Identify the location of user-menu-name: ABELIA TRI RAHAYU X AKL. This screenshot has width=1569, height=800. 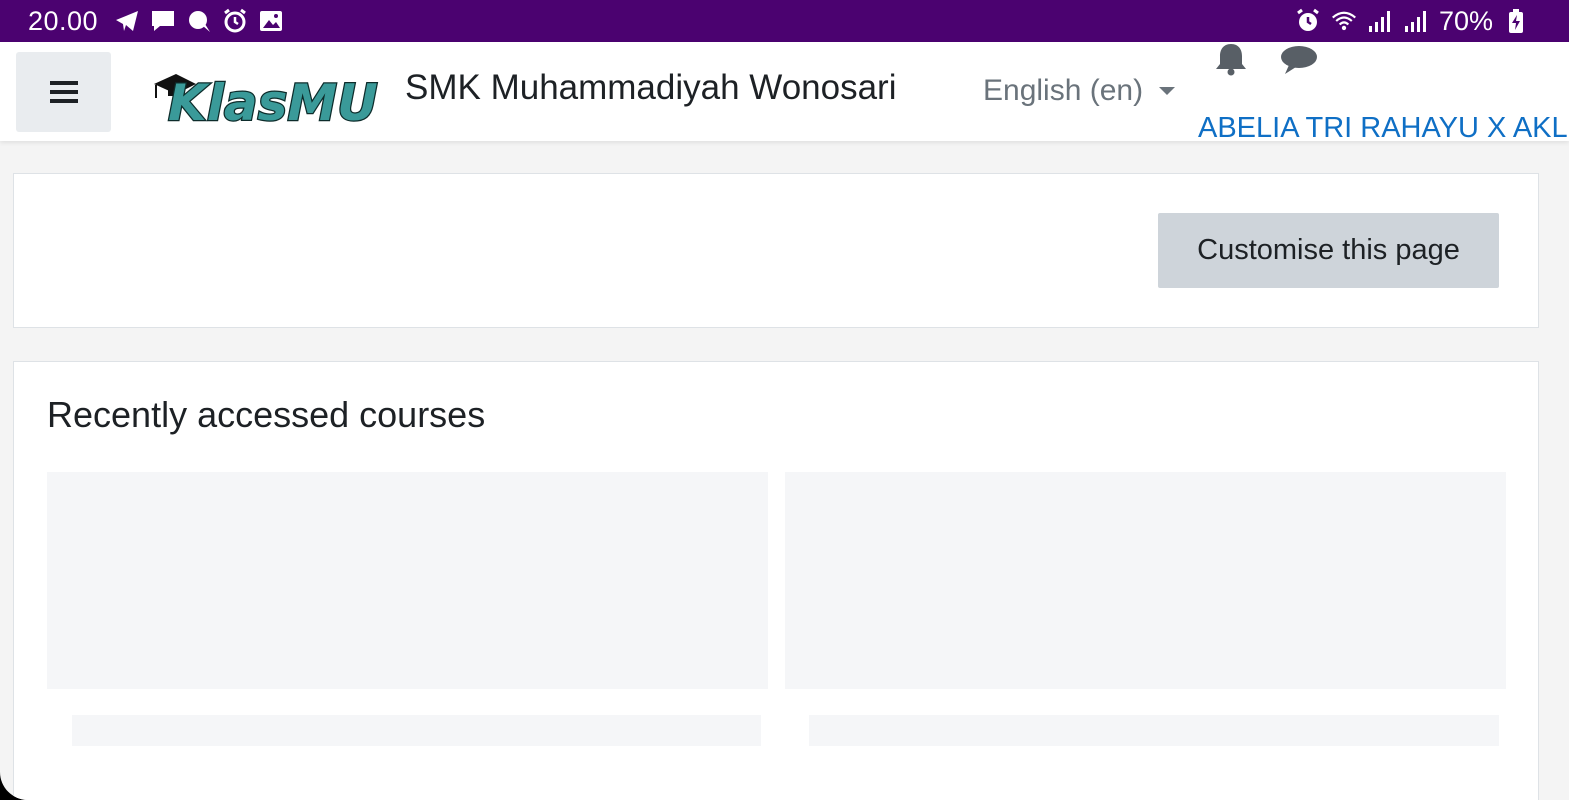
(1383, 128).